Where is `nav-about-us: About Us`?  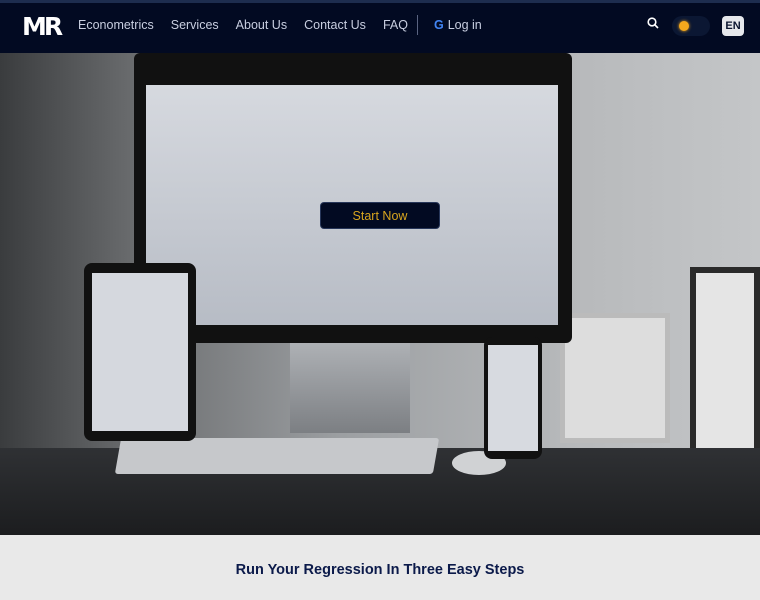
nav-about-us: About Us is located at coordinates (261, 25).